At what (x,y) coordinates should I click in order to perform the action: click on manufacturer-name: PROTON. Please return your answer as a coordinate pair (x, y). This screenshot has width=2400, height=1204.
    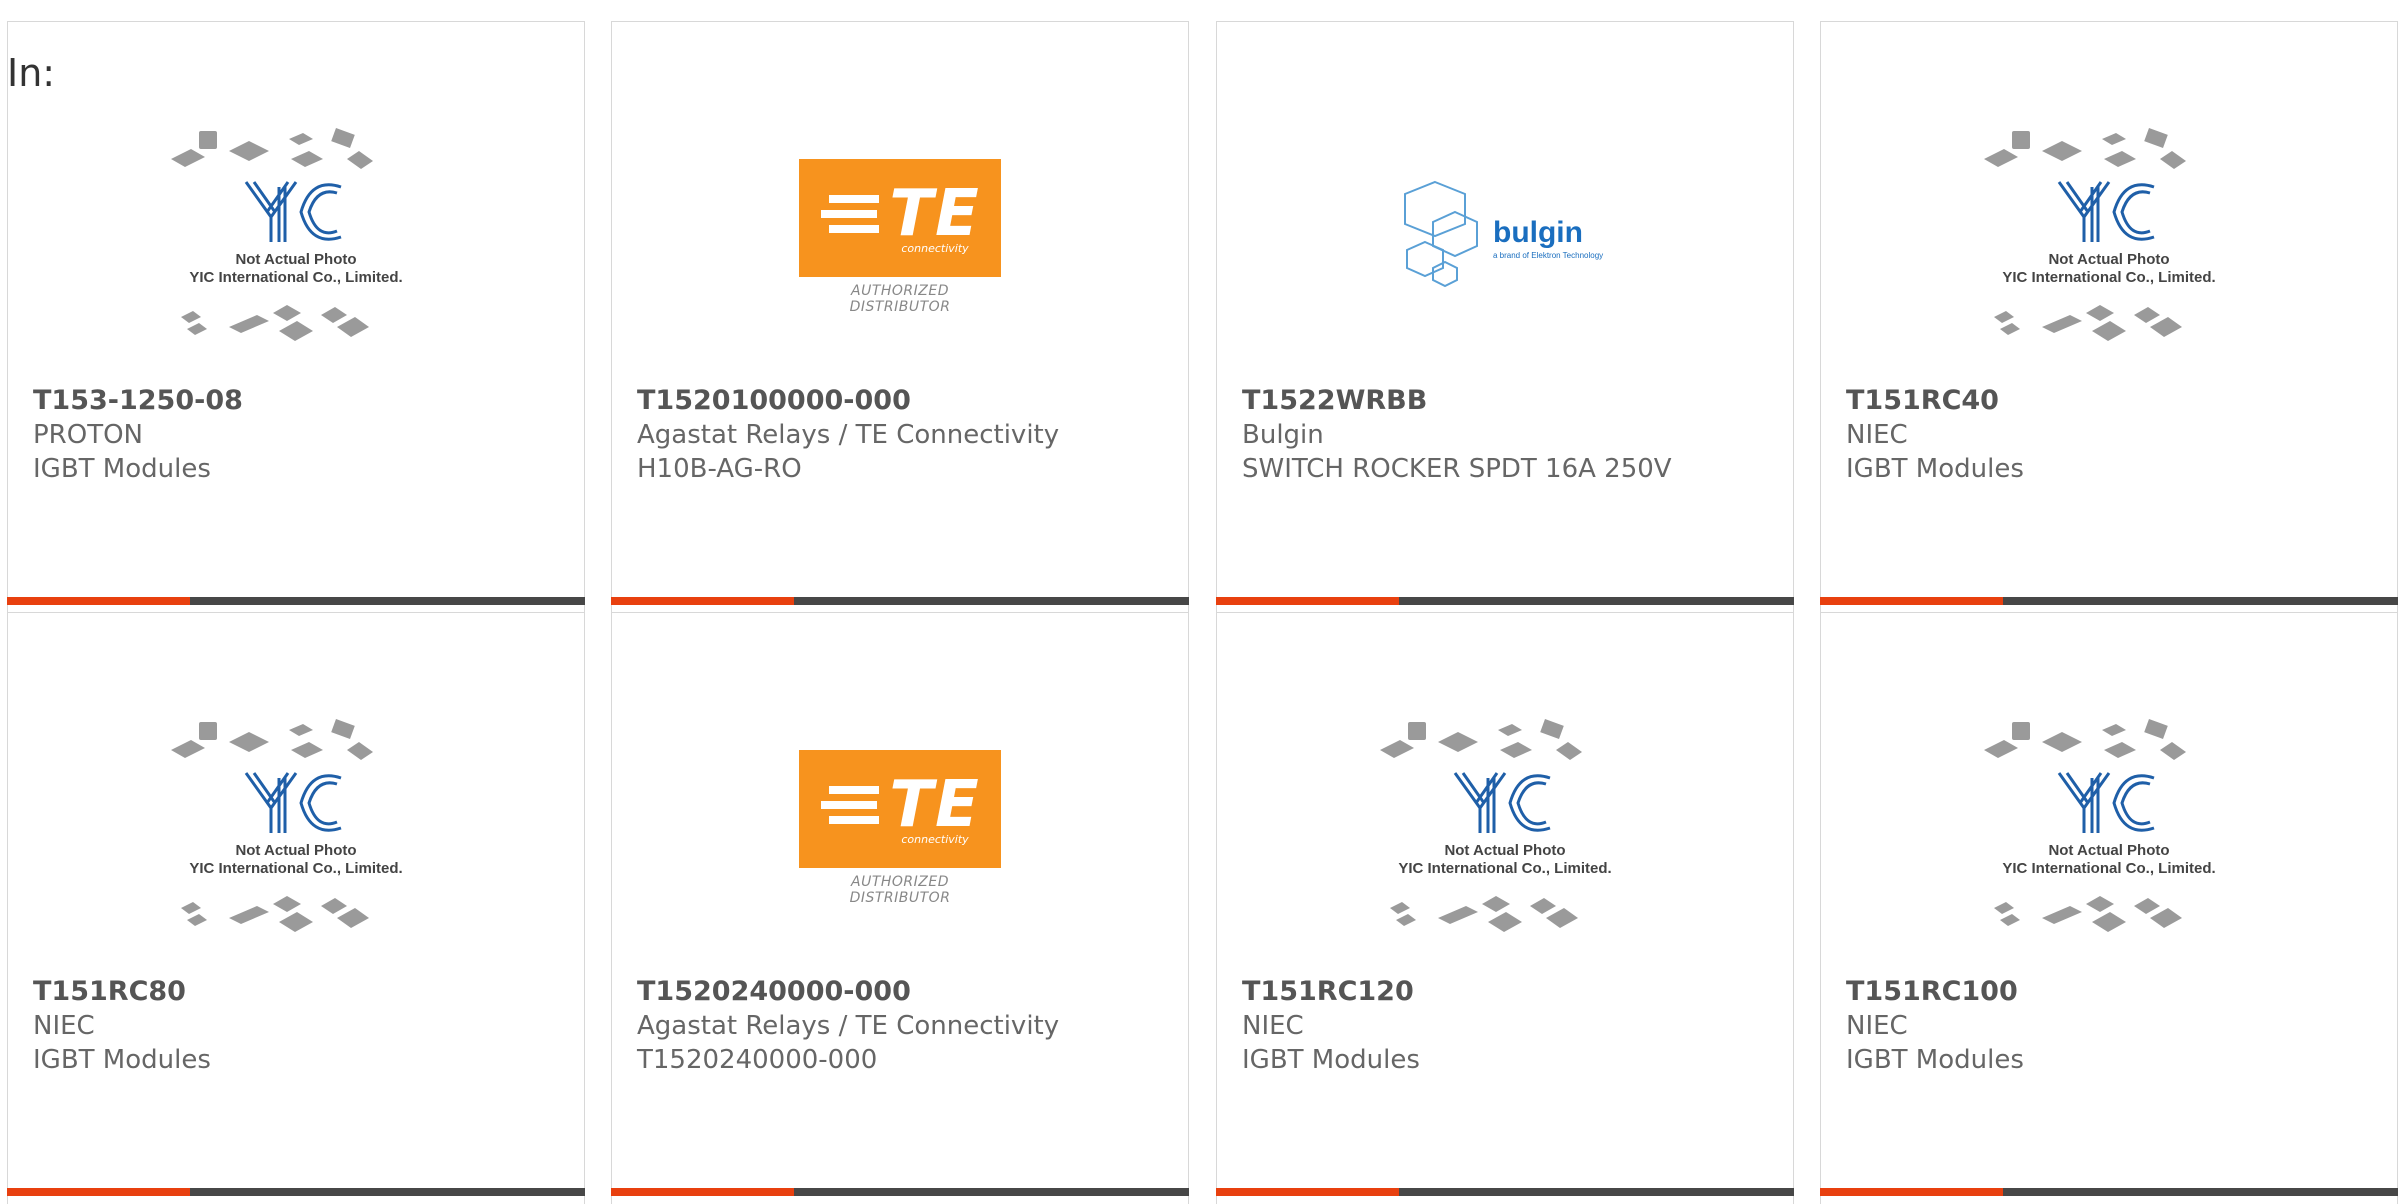
    Looking at the image, I should click on (88, 435).